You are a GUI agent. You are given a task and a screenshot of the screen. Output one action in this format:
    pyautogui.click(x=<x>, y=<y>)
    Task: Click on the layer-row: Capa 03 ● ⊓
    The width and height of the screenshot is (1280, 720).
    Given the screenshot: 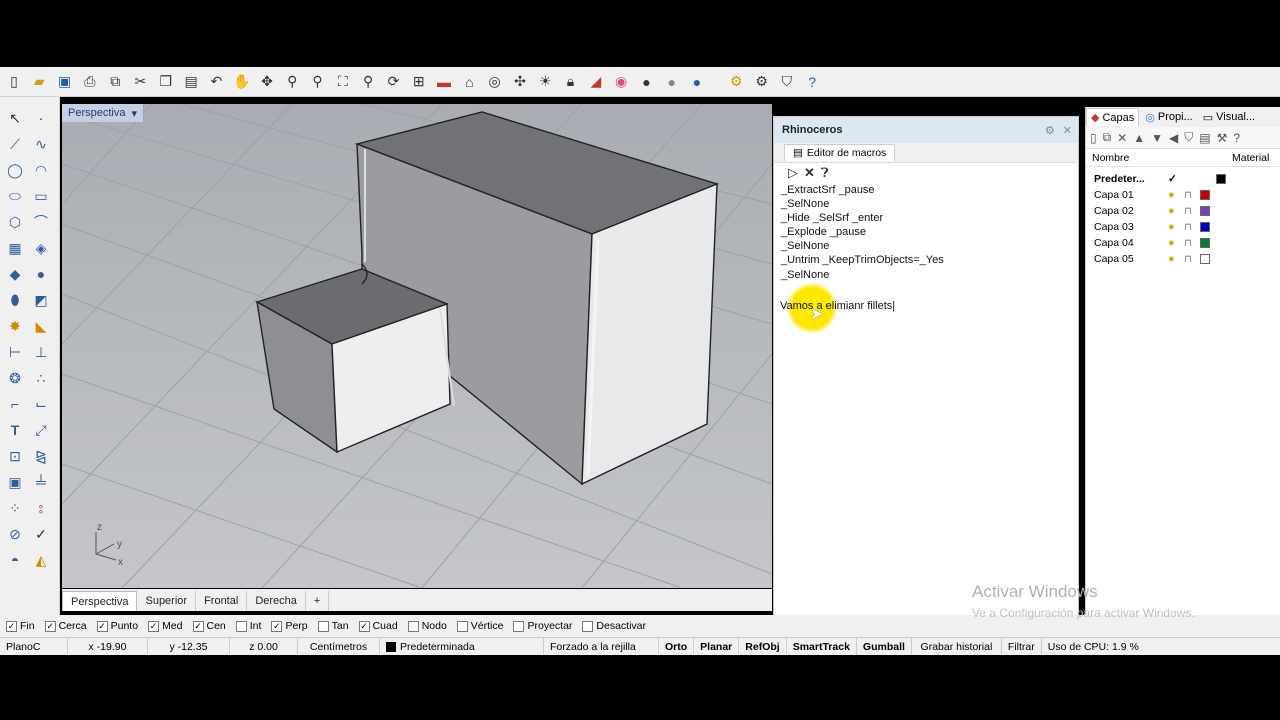 What is the action you would take?
    pyautogui.click(x=1183, y=227)
    